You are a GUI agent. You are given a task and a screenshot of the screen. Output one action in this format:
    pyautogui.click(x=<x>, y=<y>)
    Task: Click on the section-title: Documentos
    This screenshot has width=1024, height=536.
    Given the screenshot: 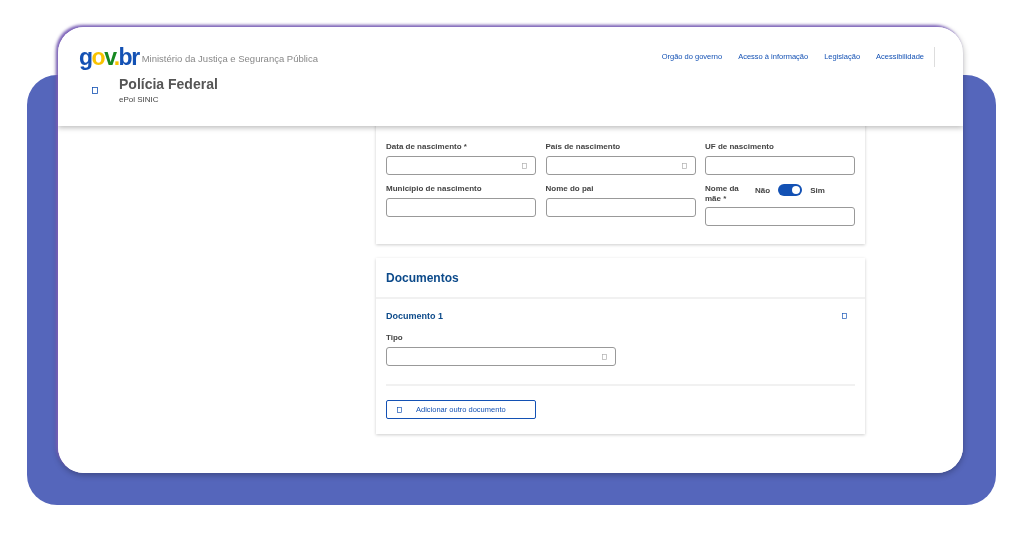 What is the action you would take?
    pyautogui.click(x=422, y=278)
    